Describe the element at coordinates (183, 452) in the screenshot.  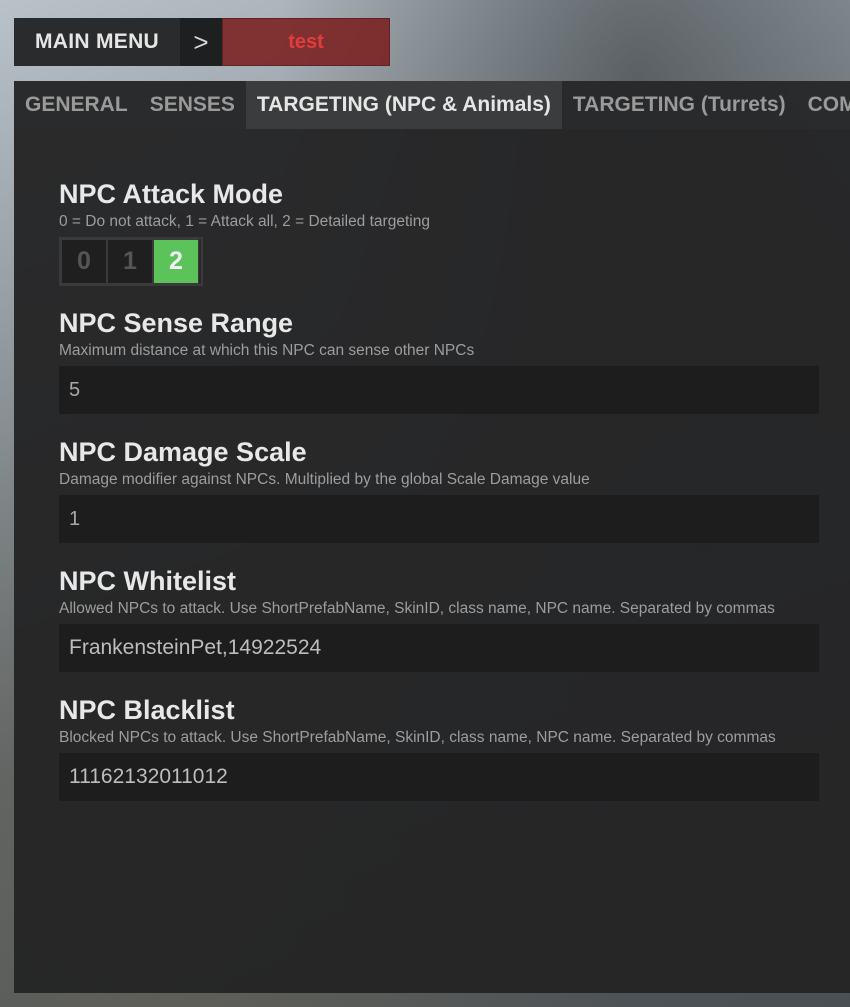
I see `damage-scale-title: NPC Damage Scale` at that location.